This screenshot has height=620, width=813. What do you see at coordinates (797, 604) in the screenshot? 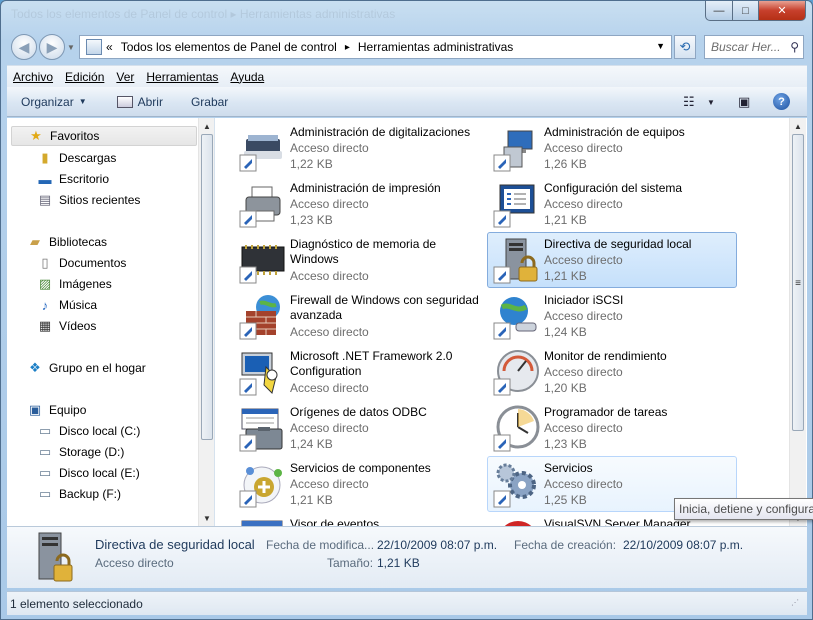
I see `resize-grip-icon: ⋰` at bounding box center [797, 604].